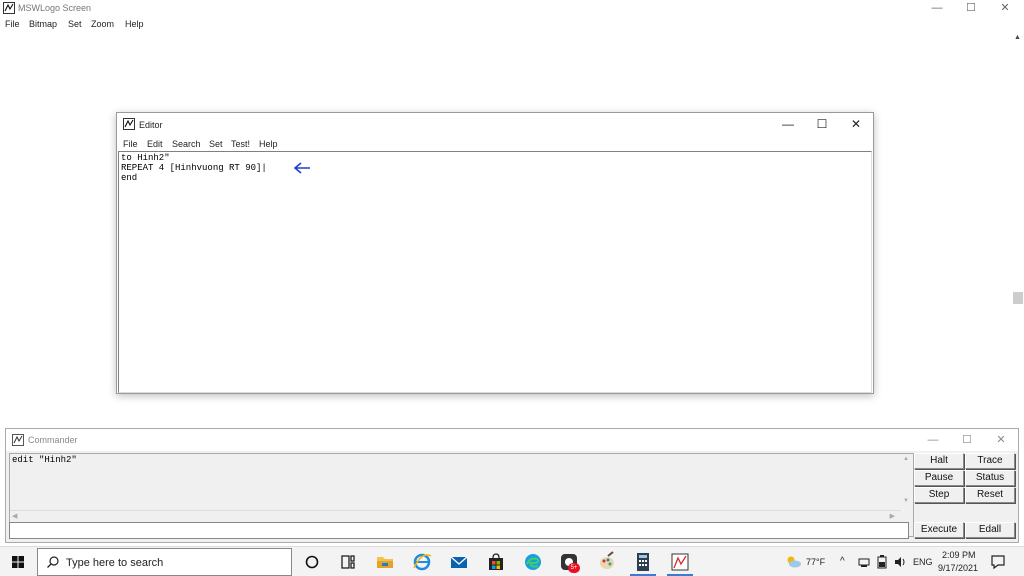 This screenshot has height=576, width=1024. What do you see at coordinates (990, 461) in the screenshot?
I see `trace-button: Trace` at bounding box center [990, 461].